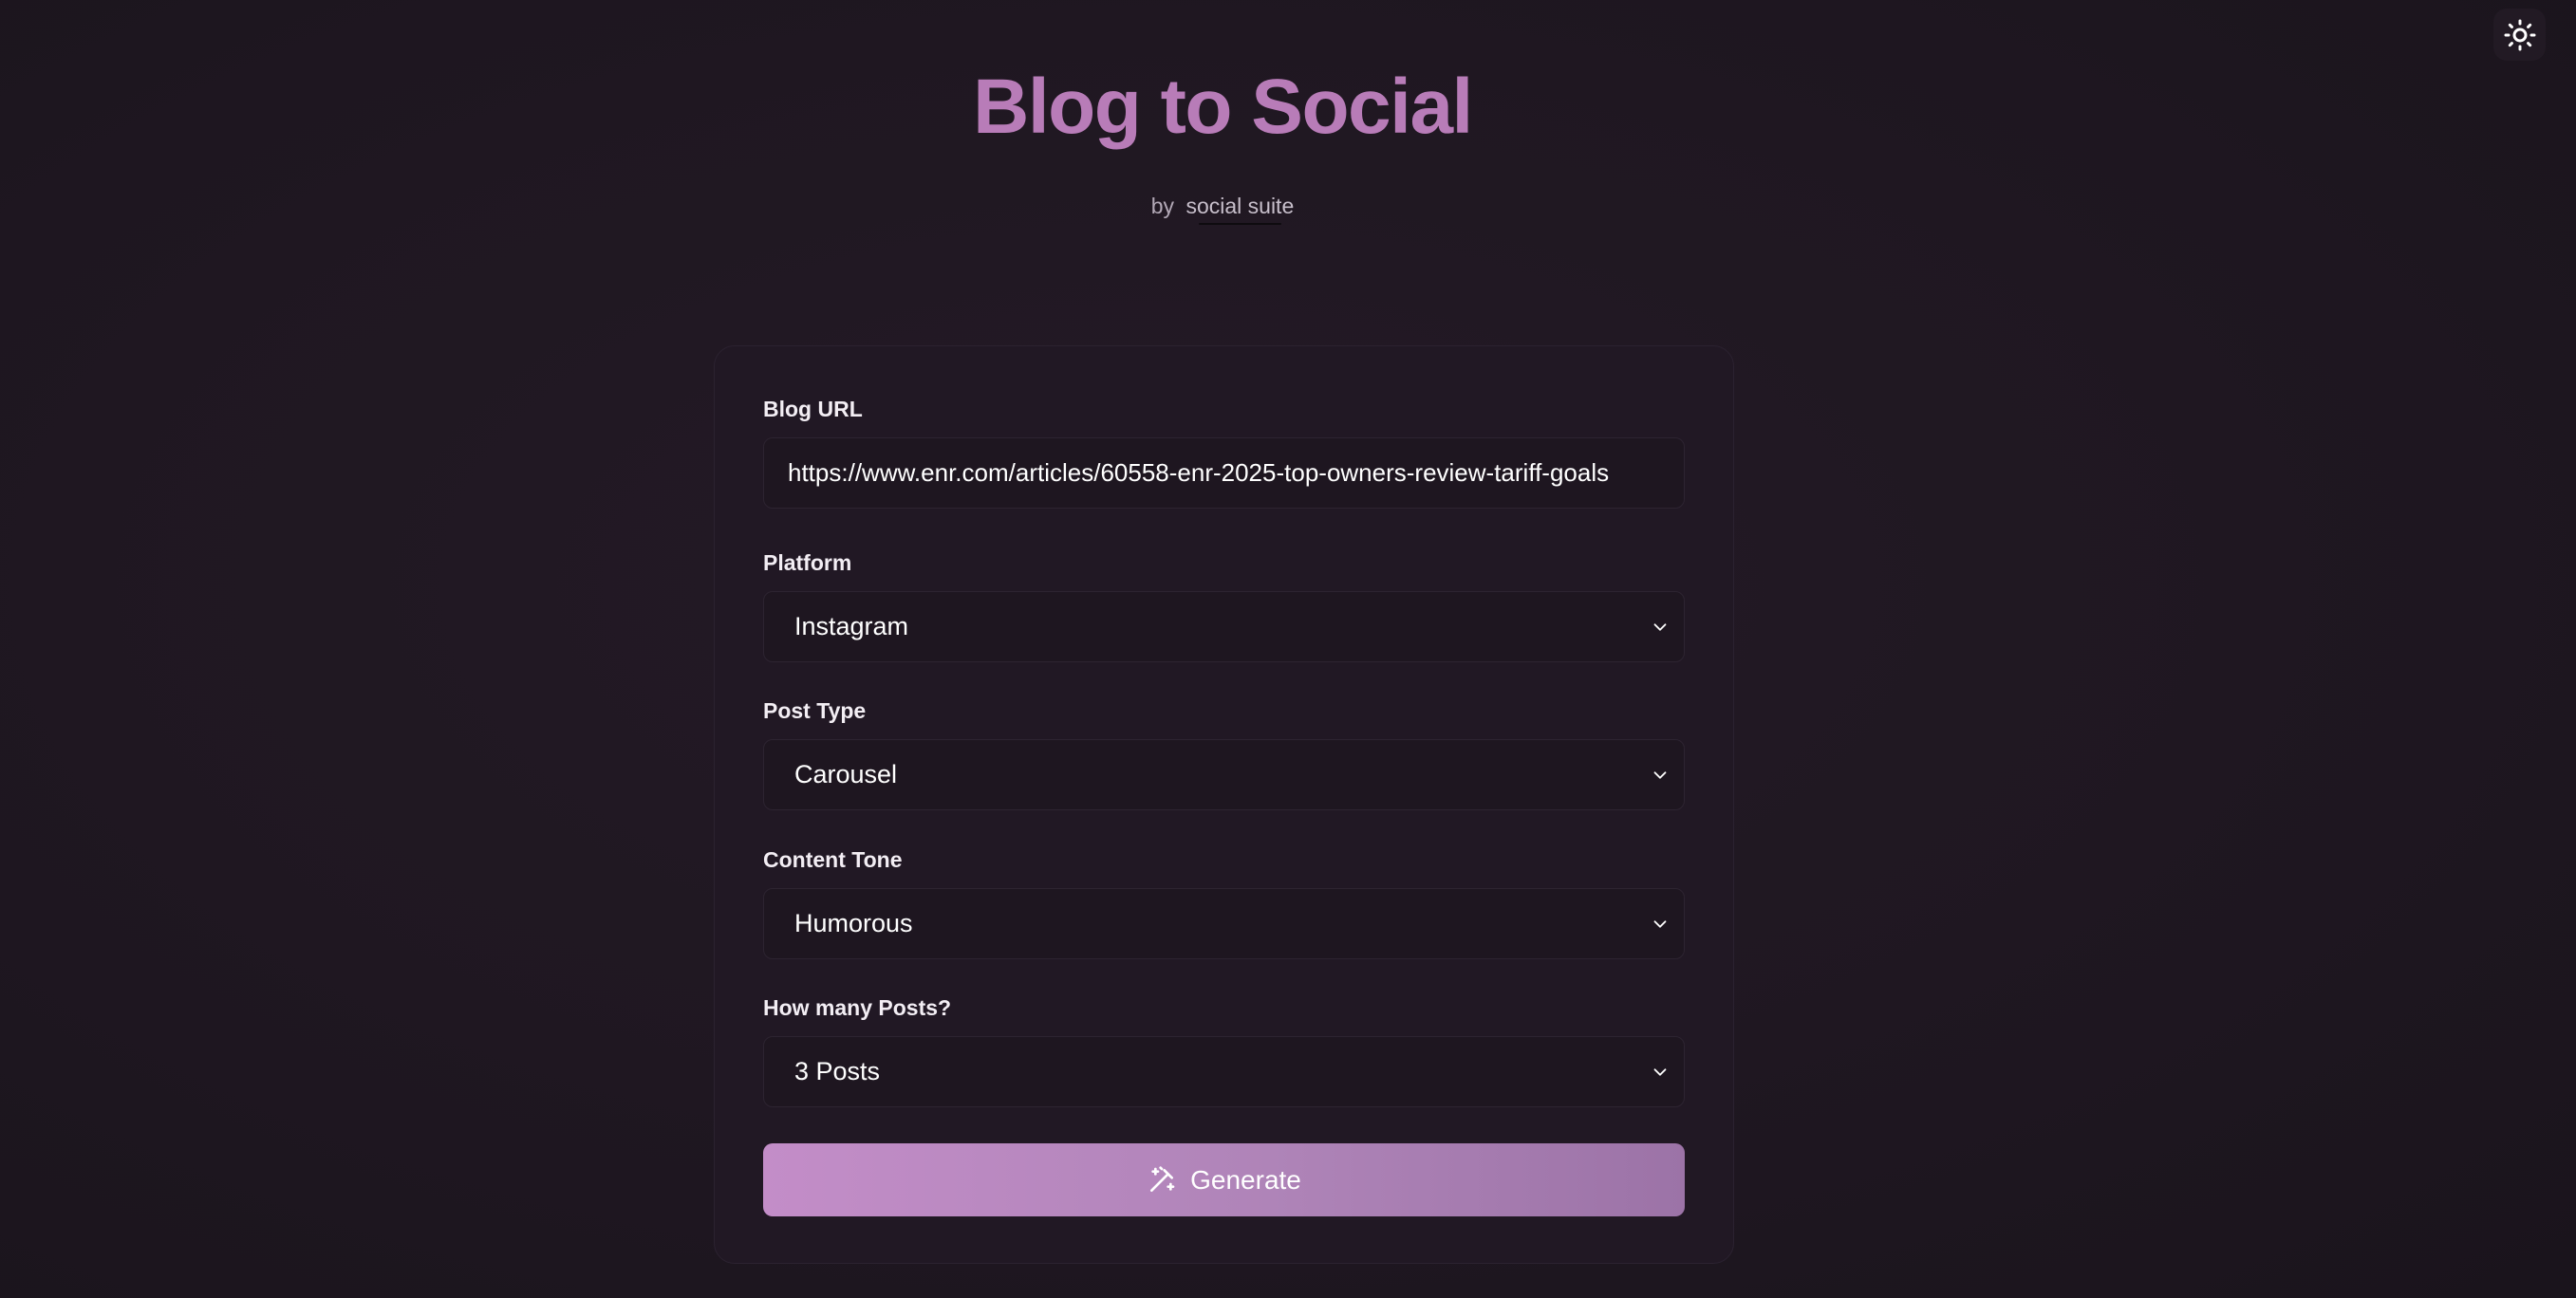  I want to click on post-count-select: 3 Posts, so click(1224, 1071).